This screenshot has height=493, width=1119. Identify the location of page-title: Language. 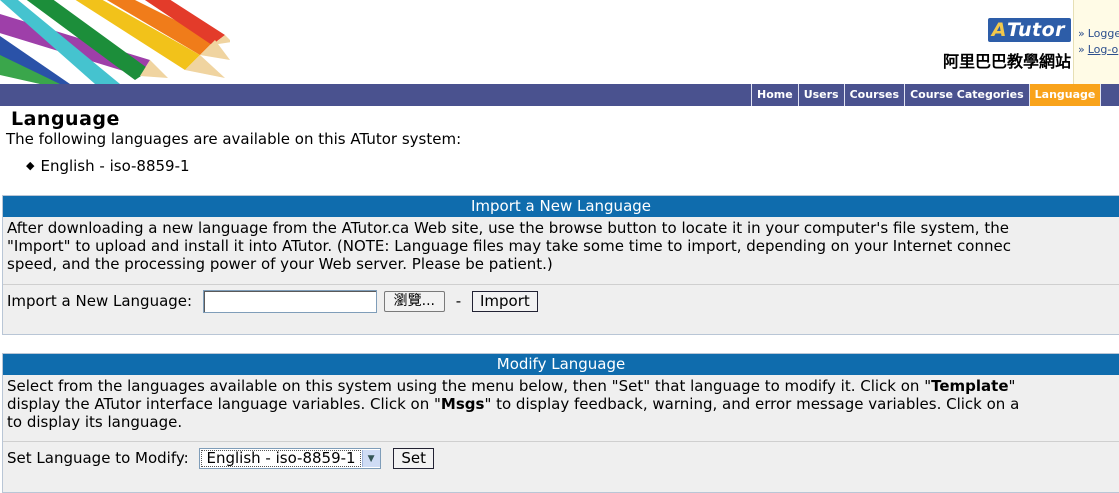
(65, 119).